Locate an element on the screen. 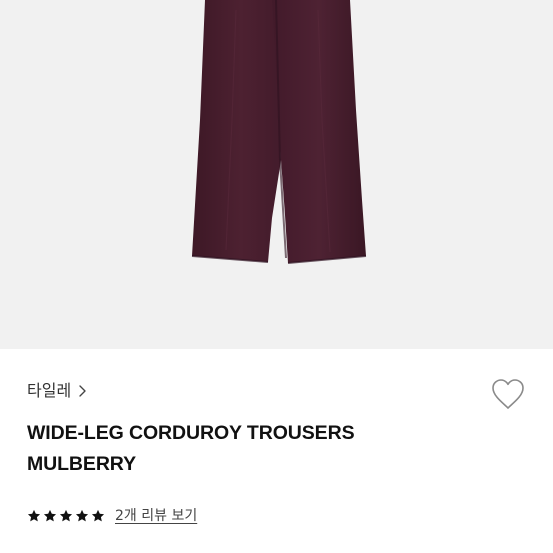  chevron-right-icon is located at coordinates (82, 391).